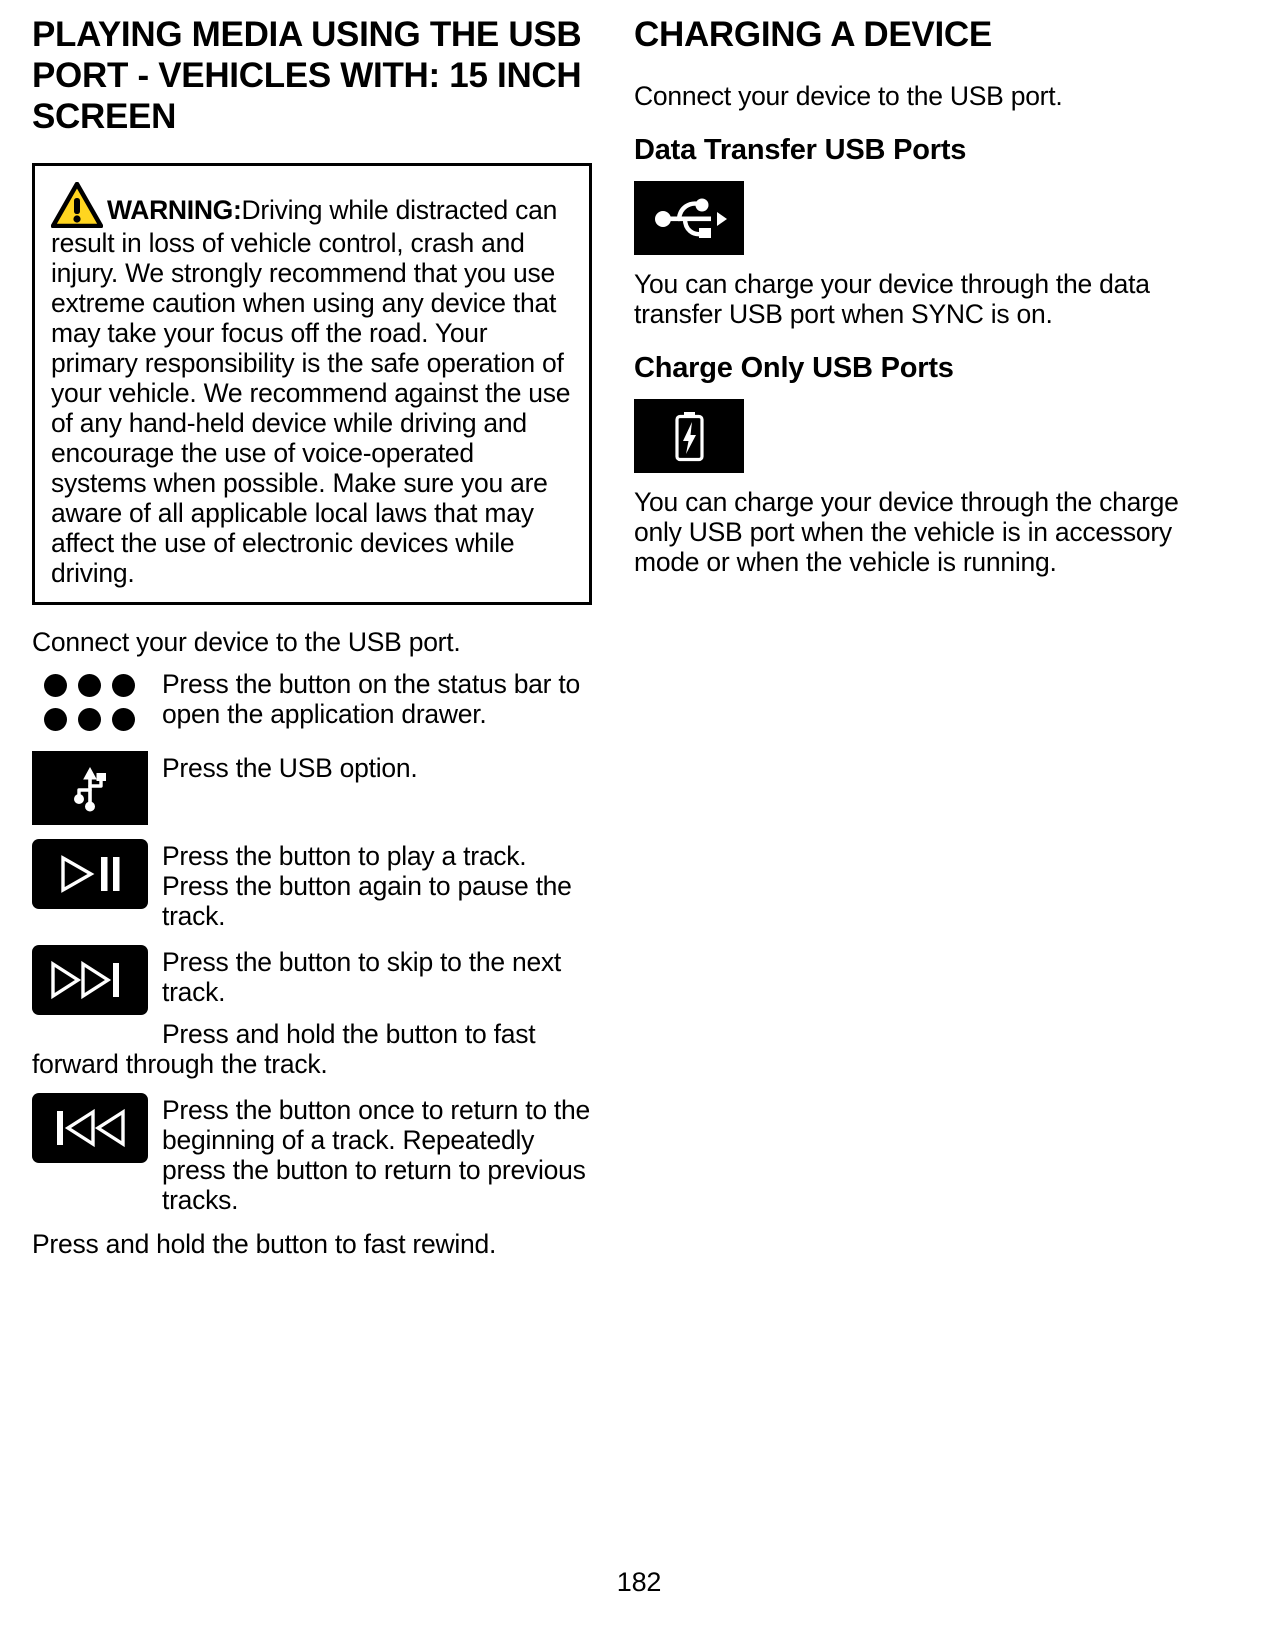 The width and height of the screenshot is (1278, 1640). Describe the element at coordinates (85, 980) in the screenshot. I see `skip-next-icon` at that location.